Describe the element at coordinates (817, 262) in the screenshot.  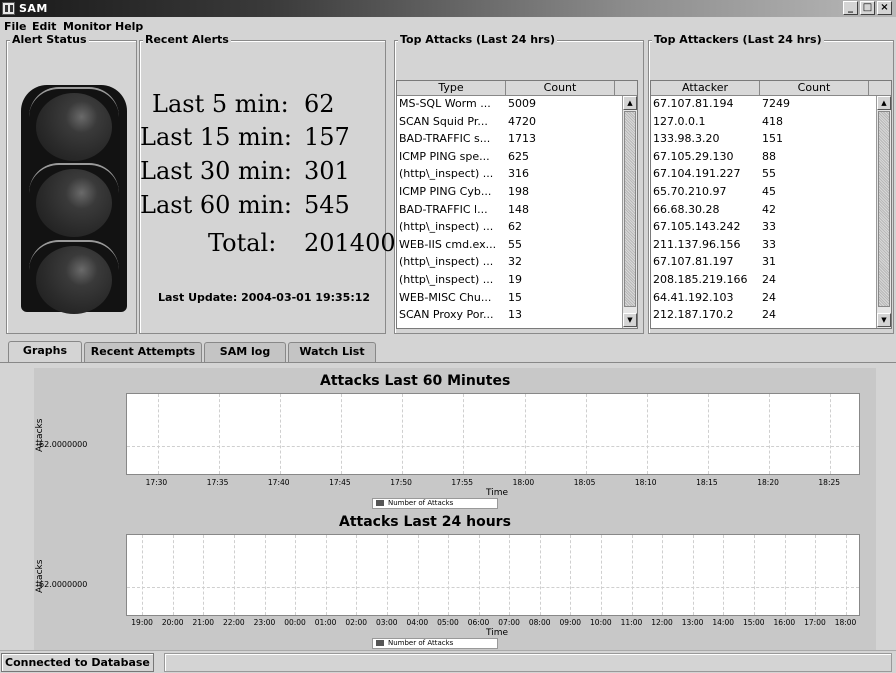
I see `attackers-row-9-count: 31` at that location.